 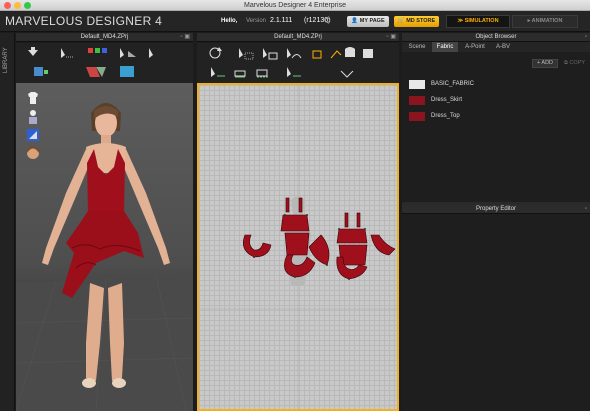 What do you see at coordinates (97, 50) in the screenshot?
I see `fold-arrangement-icon` at bounding box center [97, 50].